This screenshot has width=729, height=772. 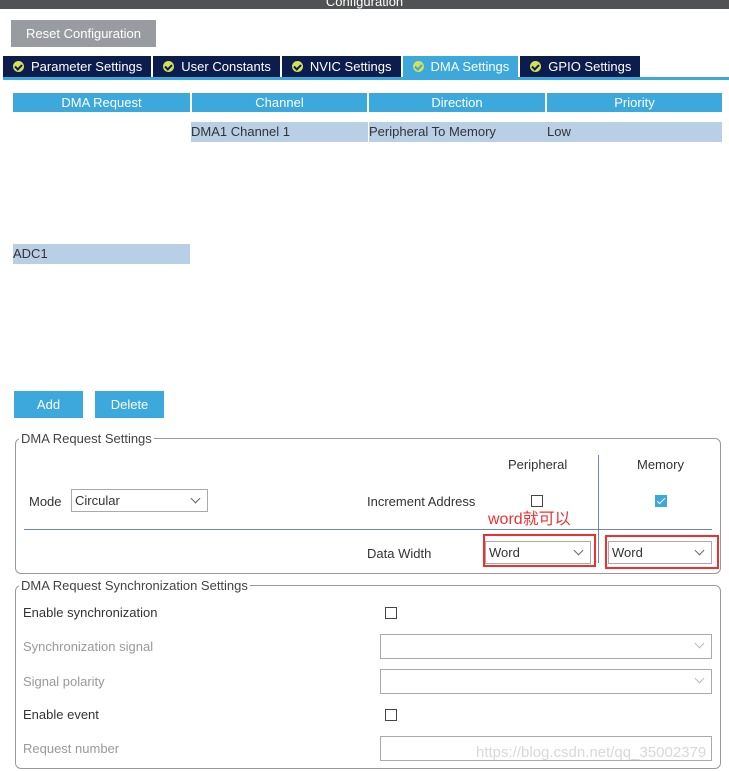 What do you see at coordinates (48, 404) in the screenshot?
I see `add-button: Add` at bounding box center [48, 404].